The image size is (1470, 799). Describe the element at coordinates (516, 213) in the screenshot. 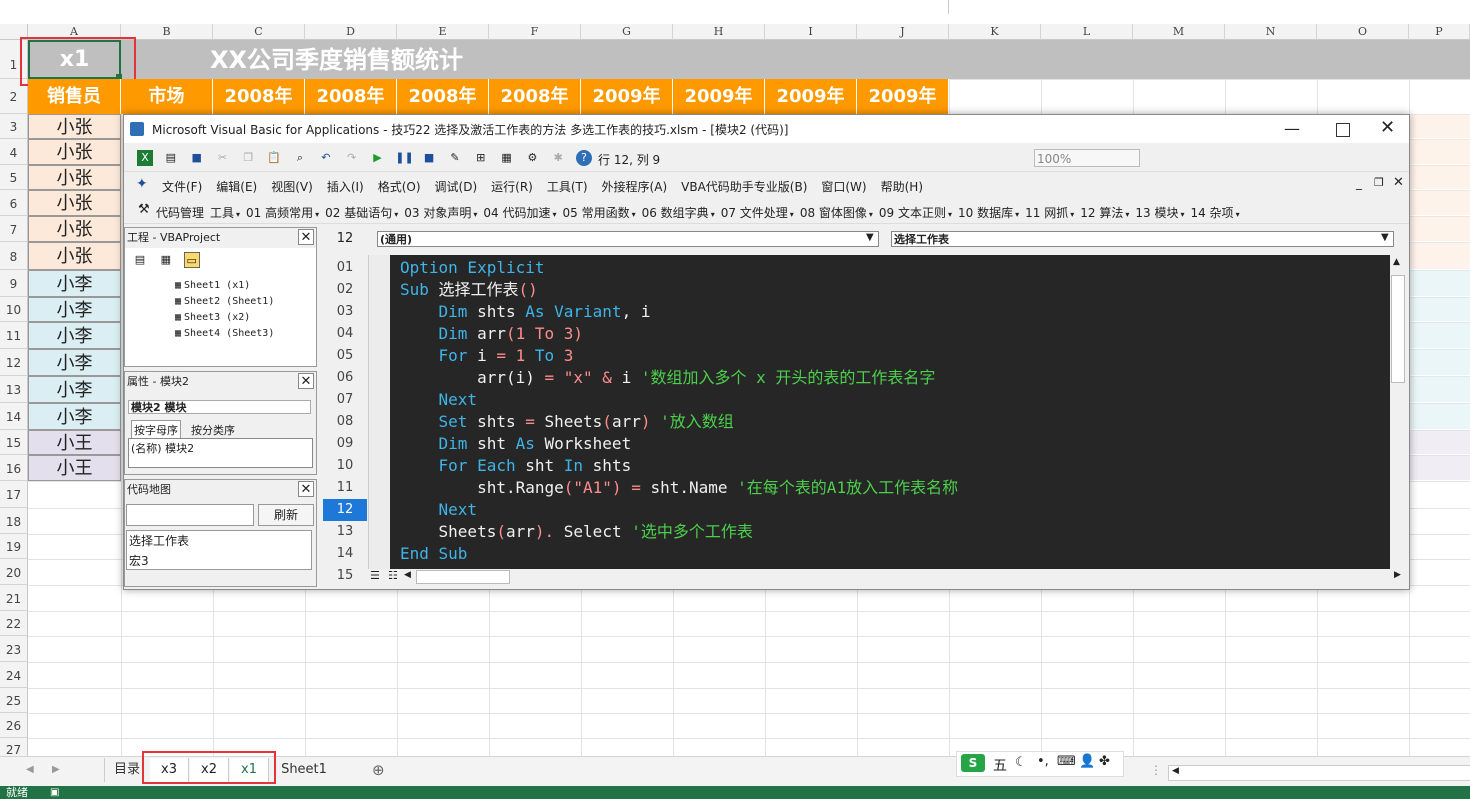

I see `addin-menu-item: 04 代码加速` at that location.